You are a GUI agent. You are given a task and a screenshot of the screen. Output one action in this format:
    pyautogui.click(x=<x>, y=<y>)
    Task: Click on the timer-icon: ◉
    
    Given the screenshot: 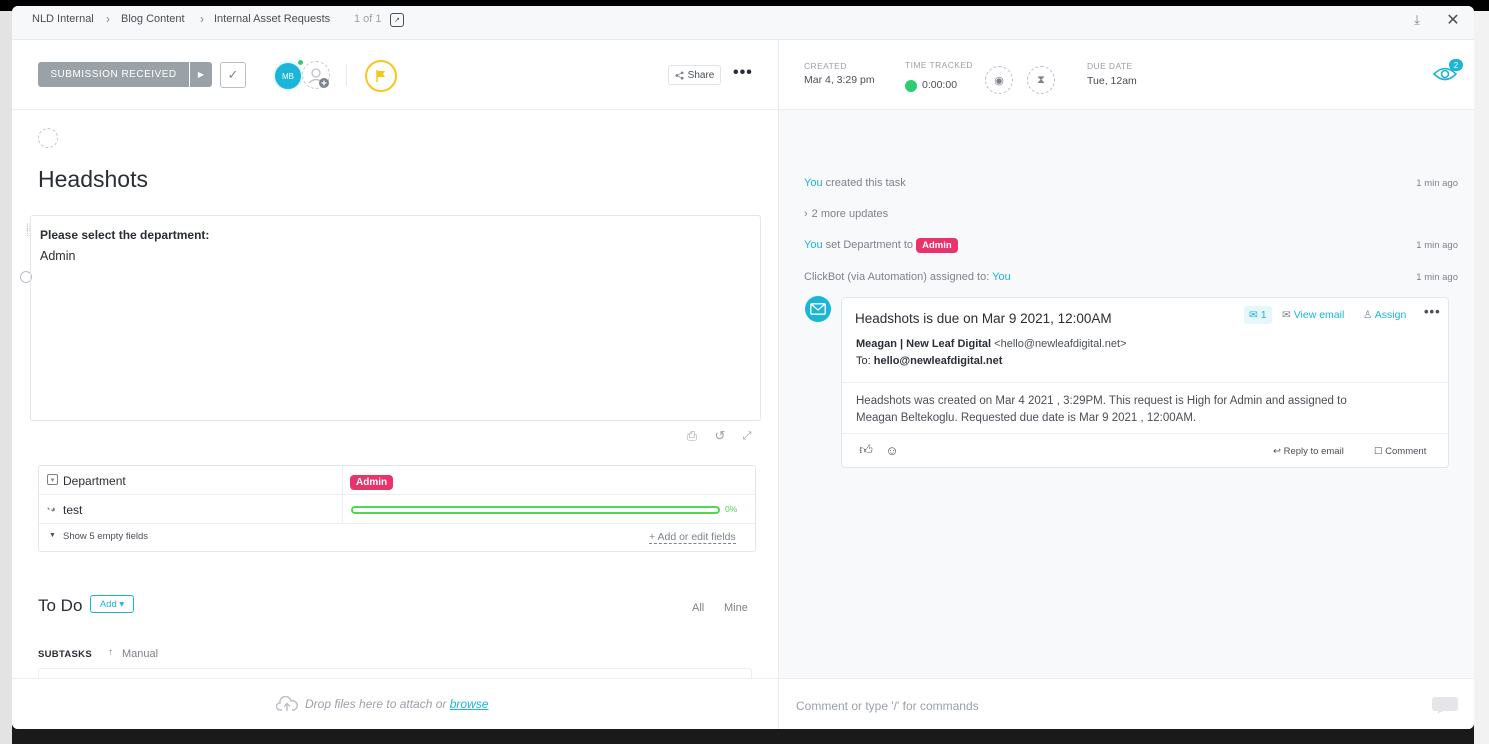 What is the action you would take?
    pyautogui.click(x=999, y=80)
    